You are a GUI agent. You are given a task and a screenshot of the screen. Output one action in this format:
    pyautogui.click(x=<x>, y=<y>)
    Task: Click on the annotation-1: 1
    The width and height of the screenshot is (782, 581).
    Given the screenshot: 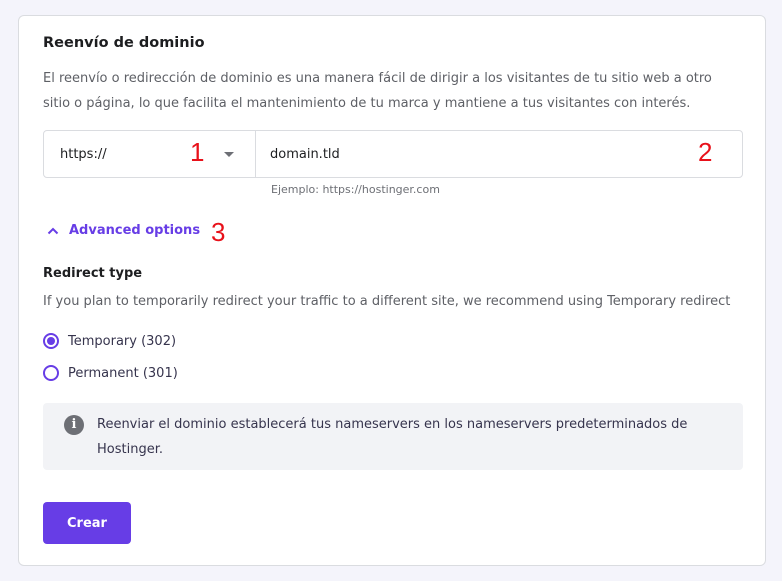 What is the action you would take?
    pyautogui.click(x=197, y=152)
    